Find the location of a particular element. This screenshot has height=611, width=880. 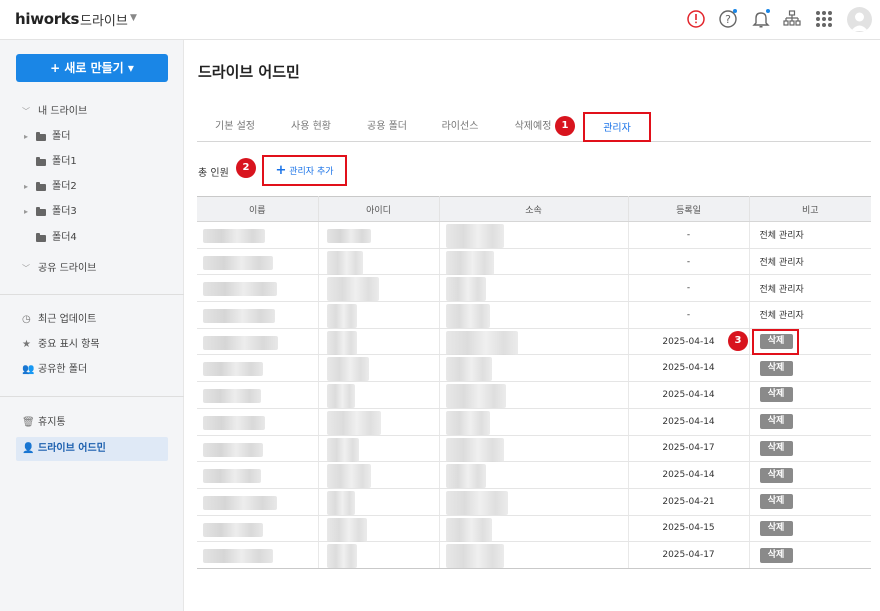

department-cell is located at coordinates (534, 288).